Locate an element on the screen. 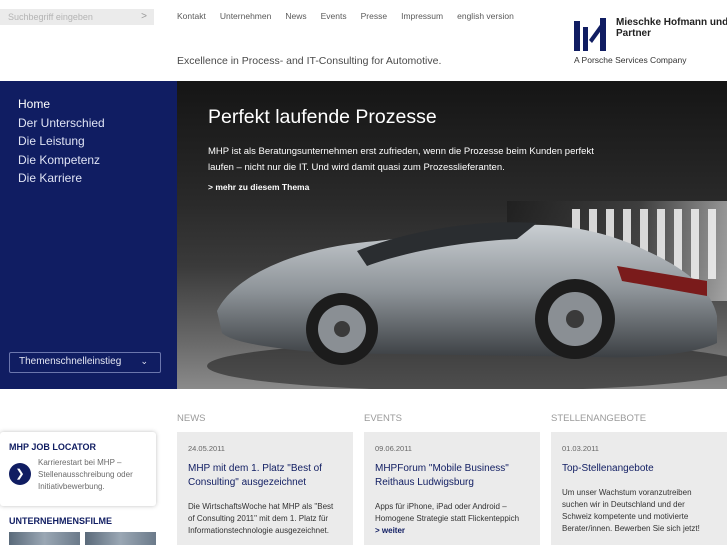  topic-quick-select: Themenschnelleinstieg ⌄ is located at coordinates (85, 362).